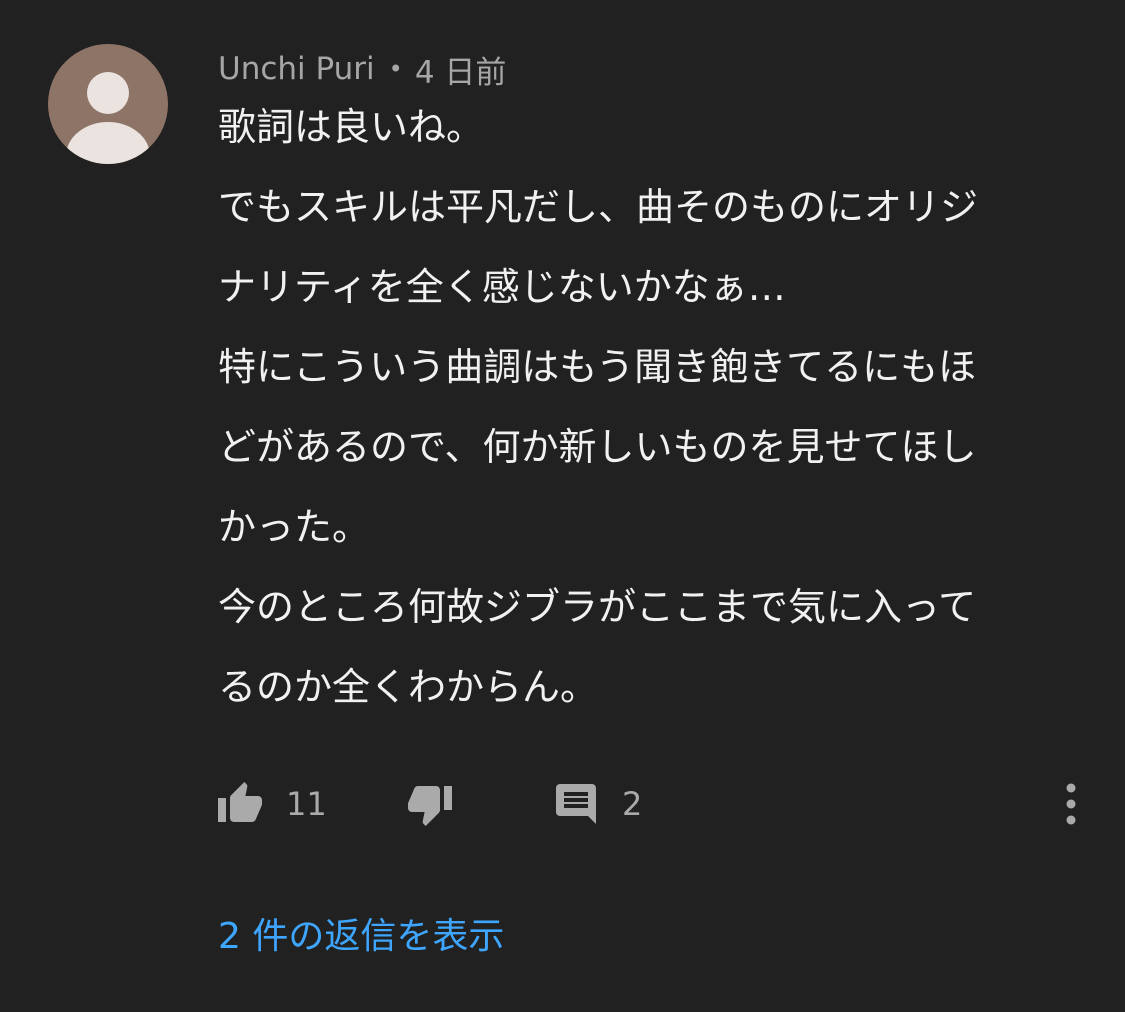  I want to click on comment-text-line: 今のところ何故ジブラがここまで気に入って, so click(597, 607).